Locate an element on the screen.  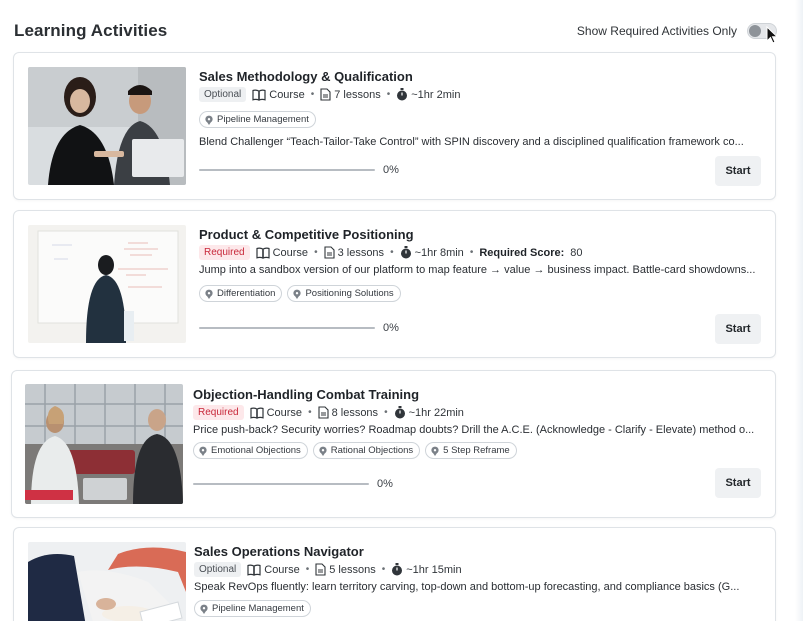
skill-tag: Emotional Objections is located at coordinates (250, 450).